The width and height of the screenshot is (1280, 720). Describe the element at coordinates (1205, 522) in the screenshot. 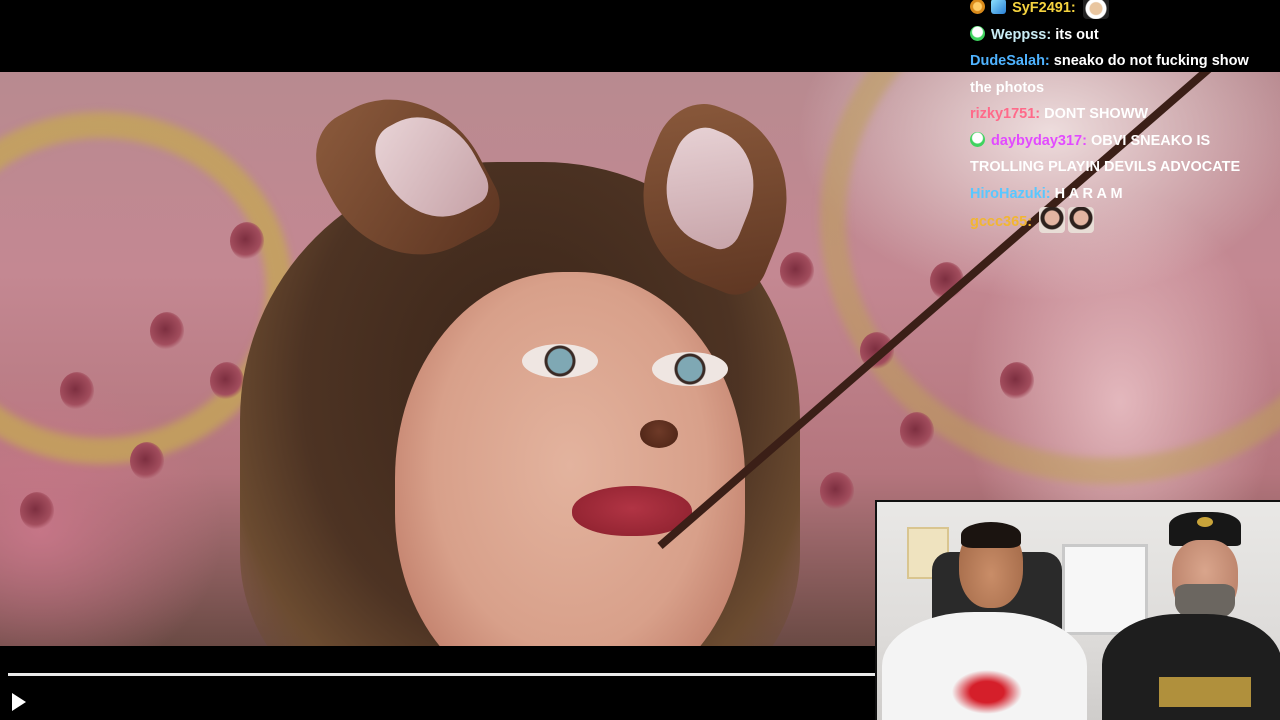

I see `cap-logo-icon` at that location.